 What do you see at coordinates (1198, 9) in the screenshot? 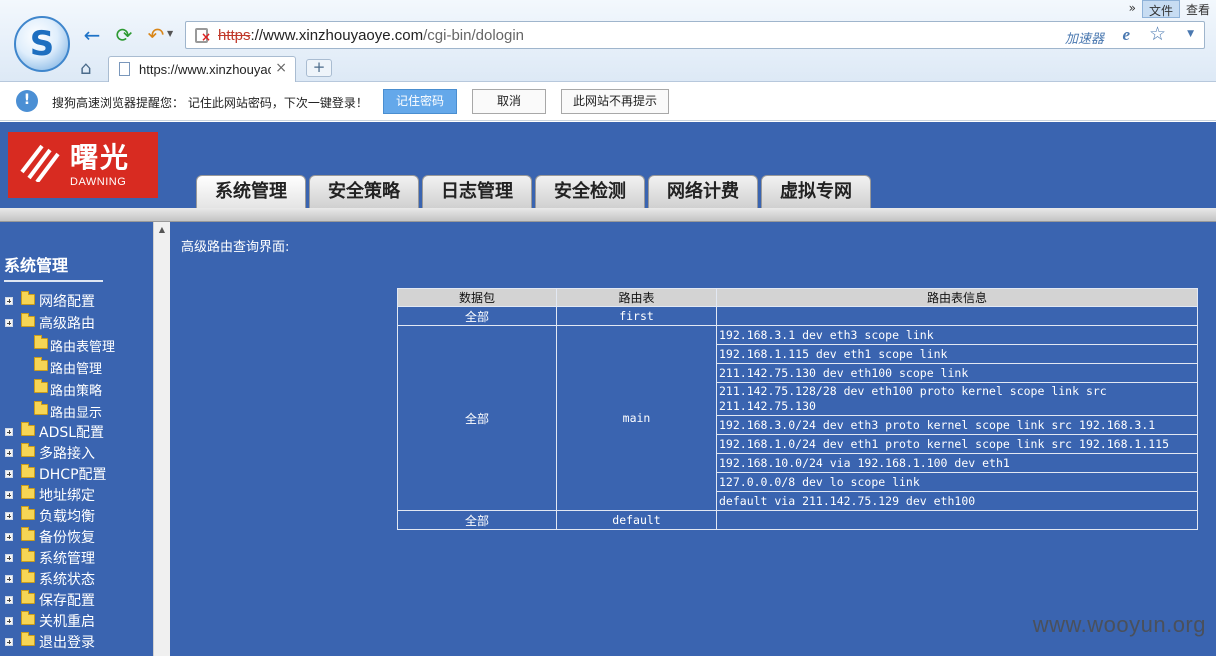
I see `menu-view: 查看` at bounding box center [1198, 9].